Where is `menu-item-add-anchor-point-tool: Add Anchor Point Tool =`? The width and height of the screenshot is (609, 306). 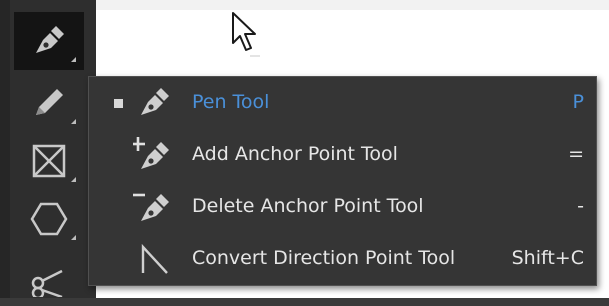 menu-item-add-anchor-point-tool: Add Anchor Point Tool = is located at coordinates (342, 155).